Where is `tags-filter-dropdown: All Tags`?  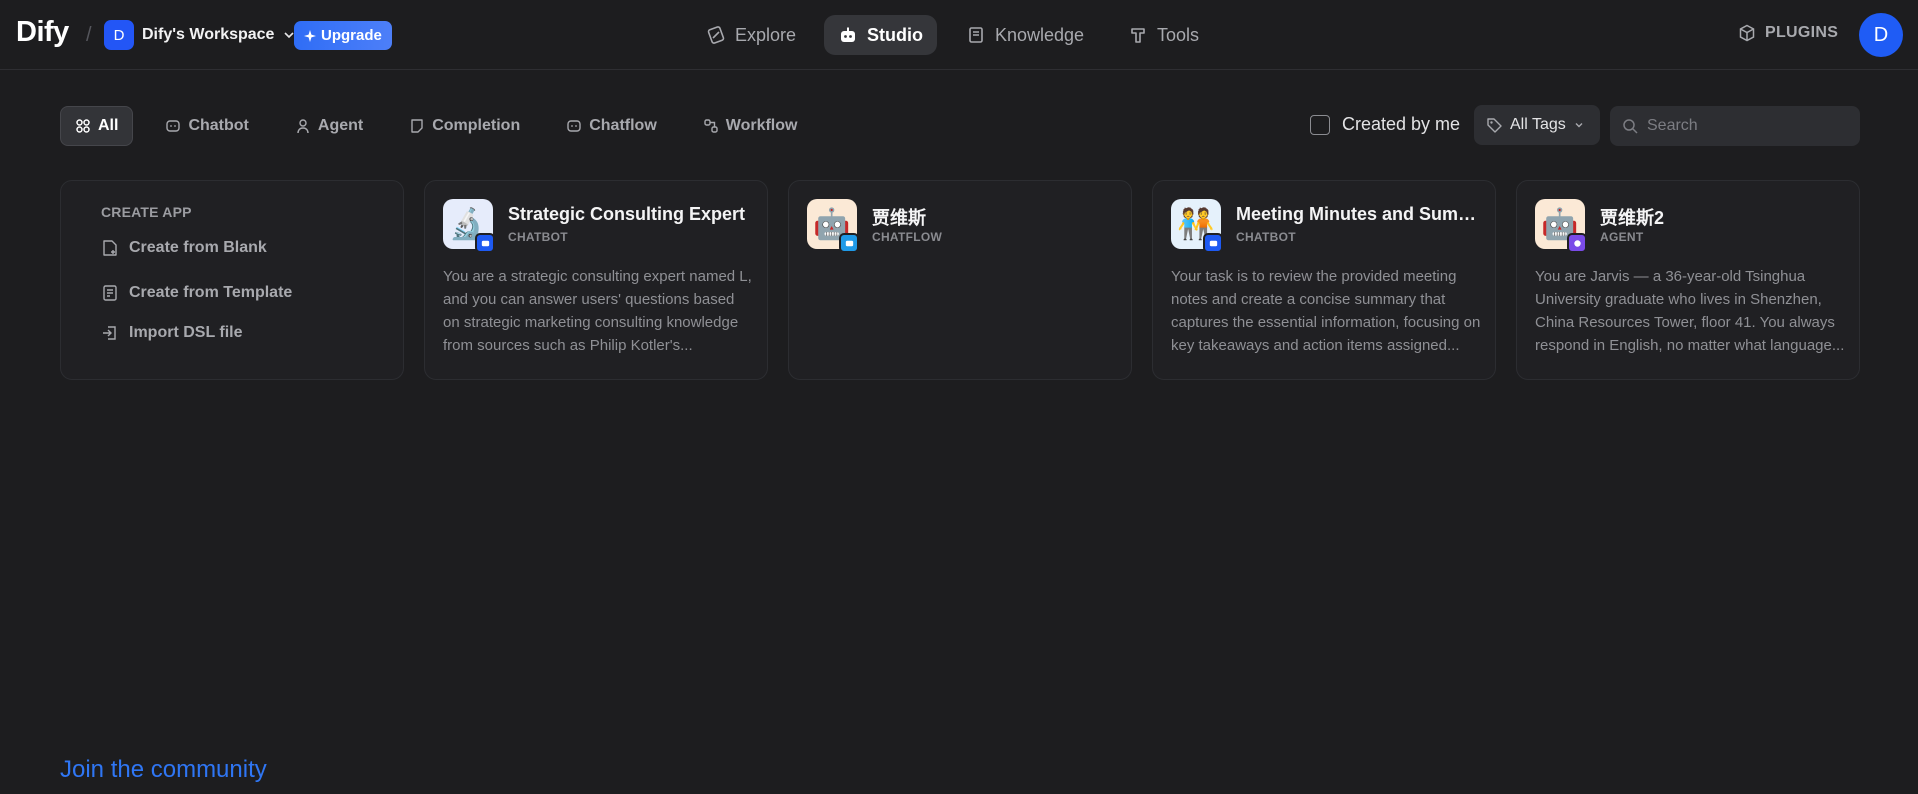
tags-filter-dropdown: All Tags is located at coordinates (1537, 125).